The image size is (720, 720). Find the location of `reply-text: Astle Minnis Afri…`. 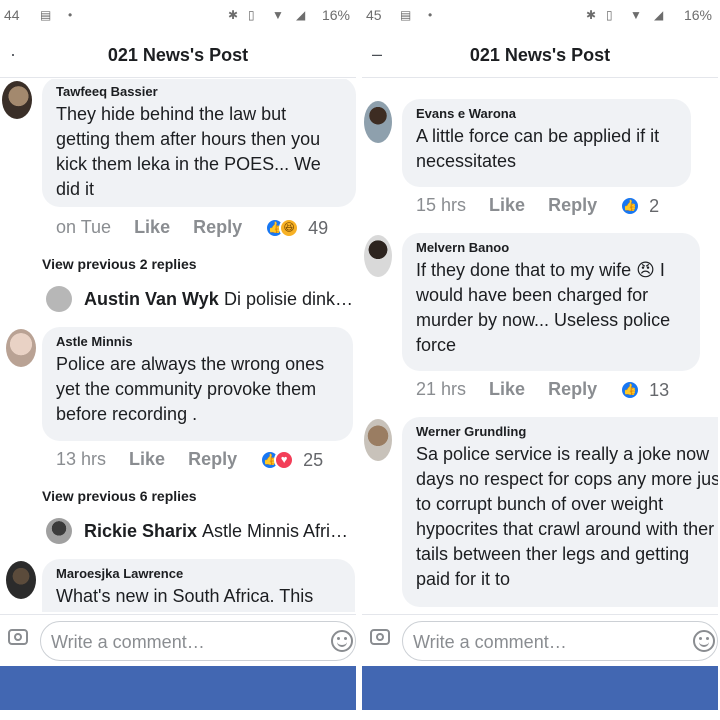

reply-text: Astle Minnis Afri… is located at coordinates (275, 531).